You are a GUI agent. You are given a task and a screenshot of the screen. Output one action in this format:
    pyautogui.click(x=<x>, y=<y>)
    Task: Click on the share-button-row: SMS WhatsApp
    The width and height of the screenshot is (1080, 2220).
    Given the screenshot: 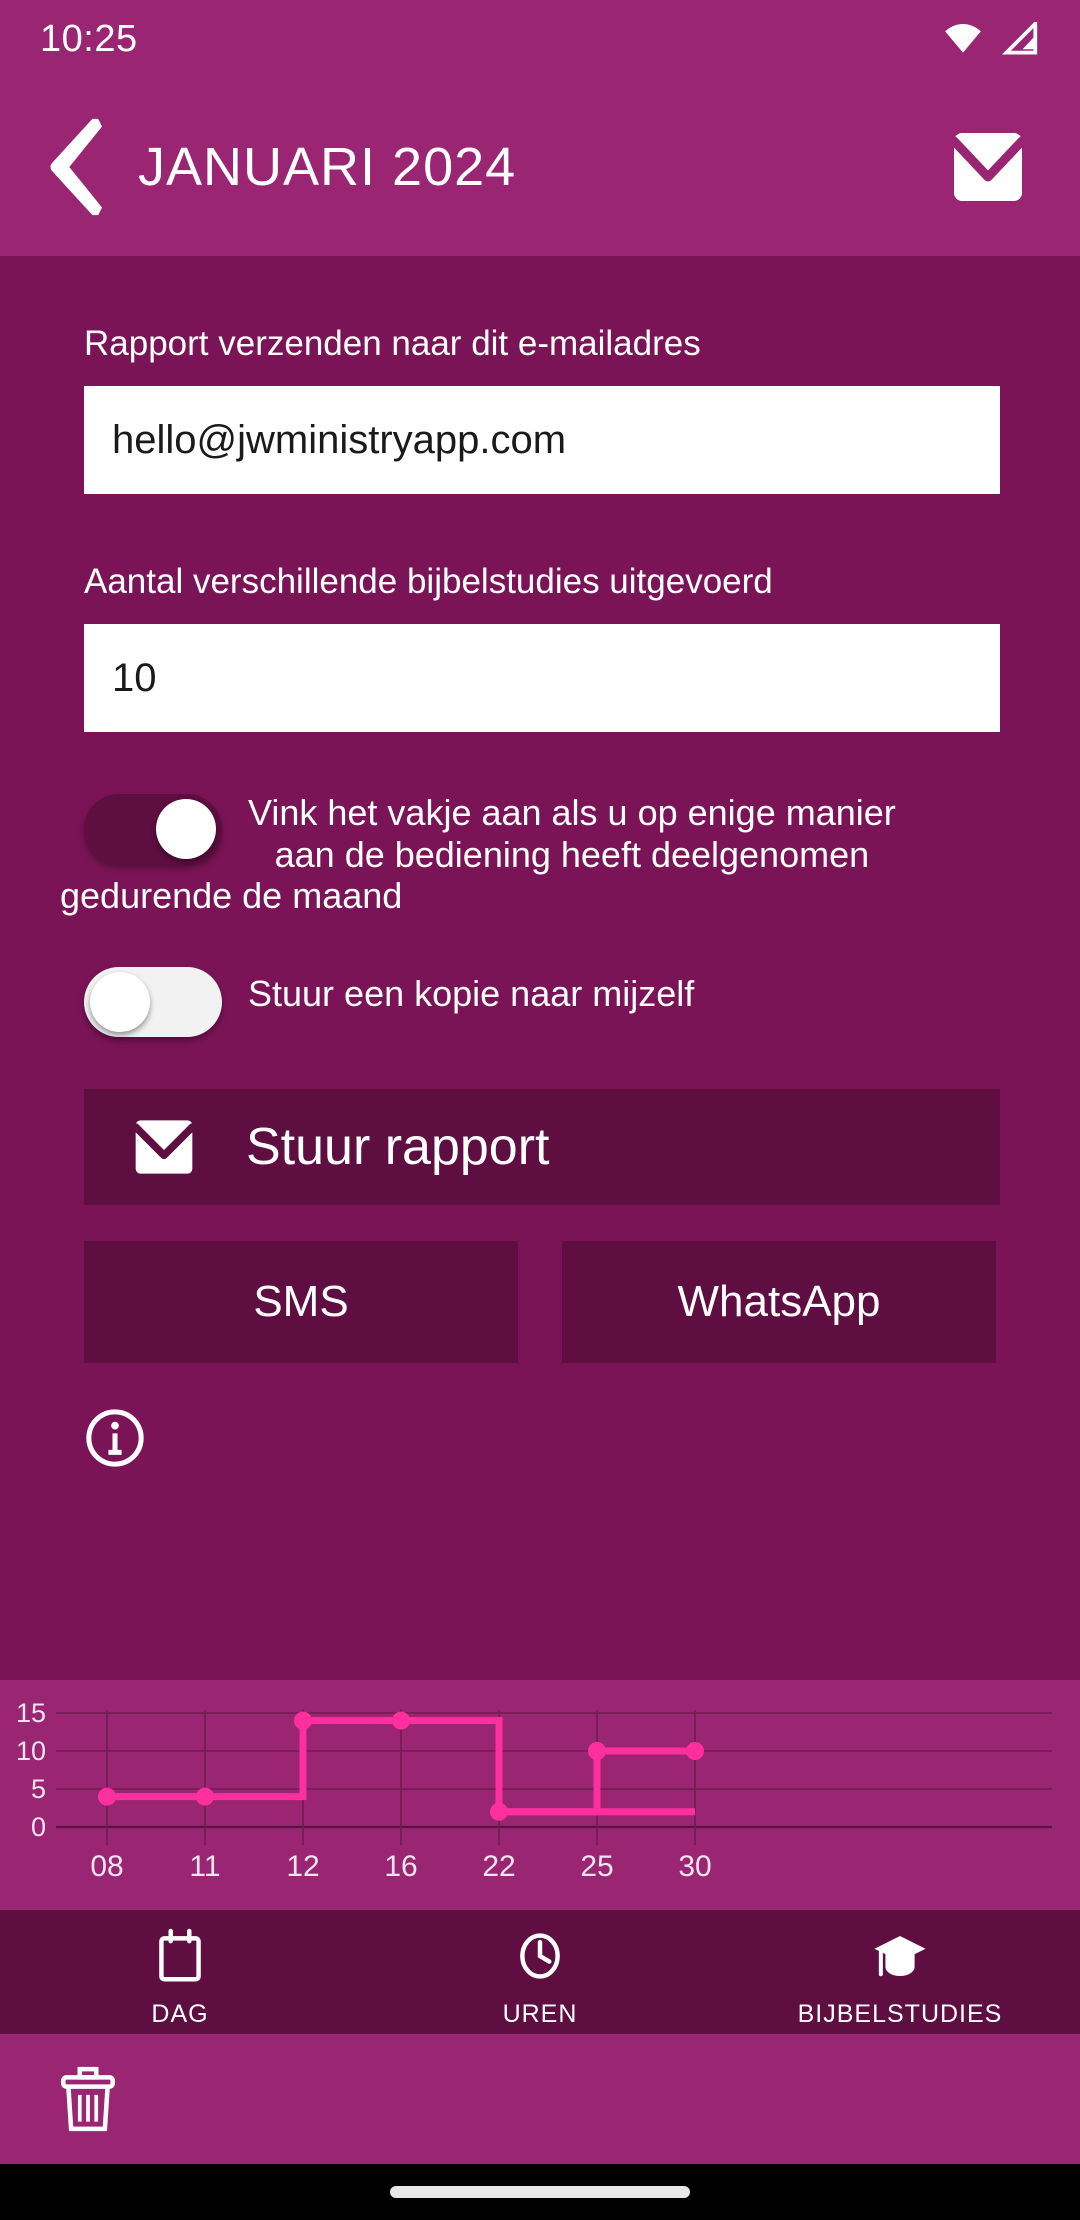 What is the action you would take?
    pyautogui.click(x=540, y=1302)
    